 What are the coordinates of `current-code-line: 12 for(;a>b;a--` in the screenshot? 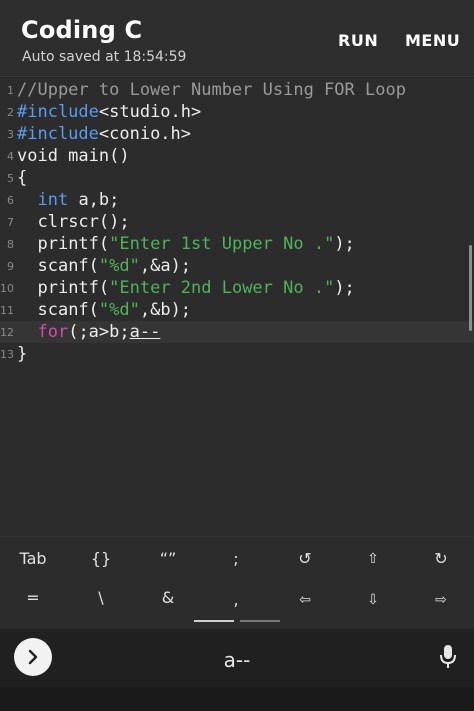 It's located at (237, 332).